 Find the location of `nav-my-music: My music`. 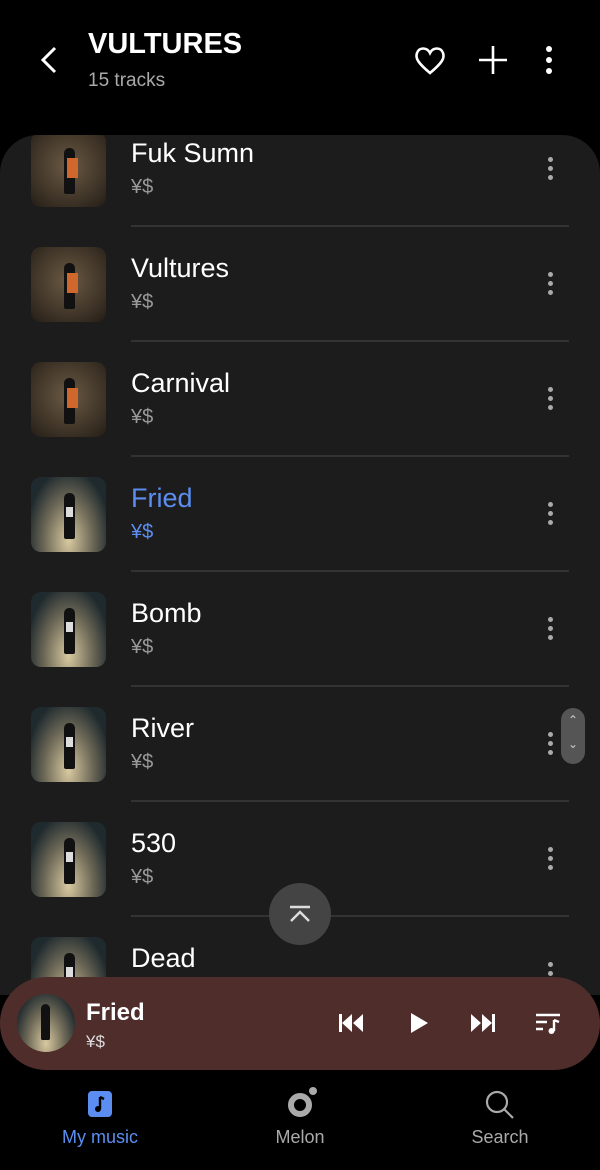

nav-my-music: My music is located at coordinates (100, 1122).